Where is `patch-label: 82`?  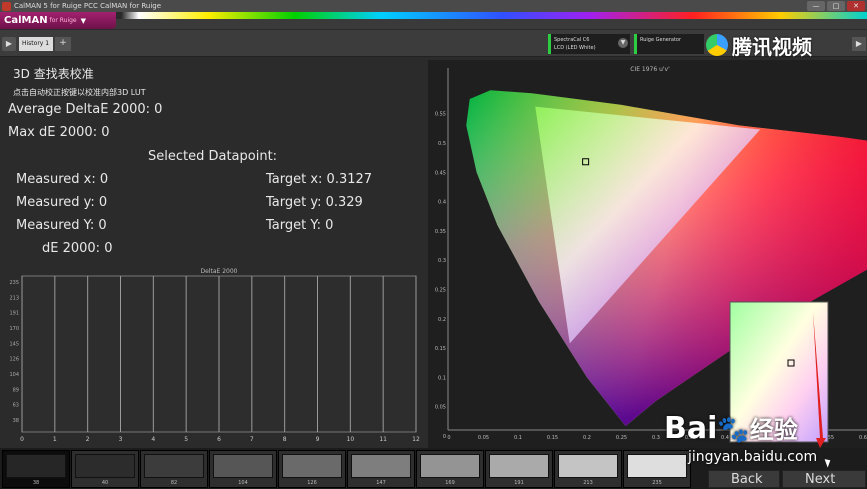 patch-label: 82 is located at coordinates (174, 483).